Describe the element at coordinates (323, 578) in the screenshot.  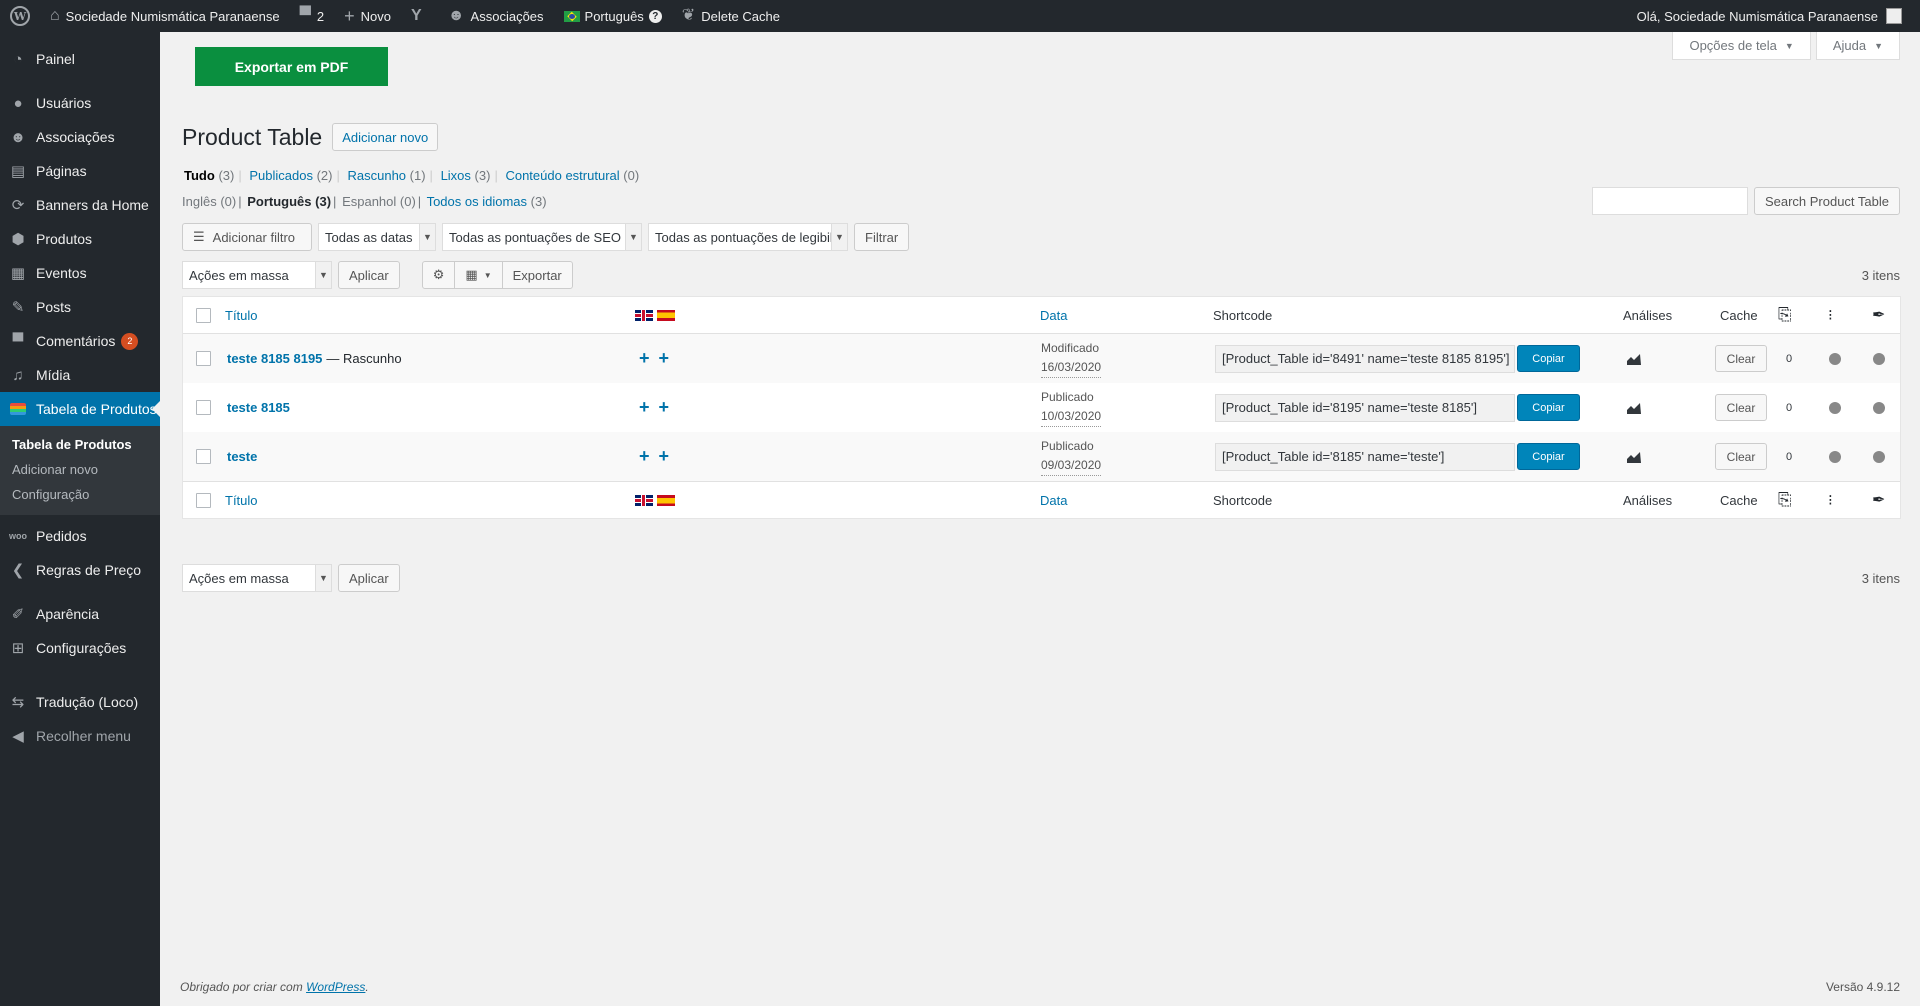
I see `chevron-down-icon: ▼` at that location.